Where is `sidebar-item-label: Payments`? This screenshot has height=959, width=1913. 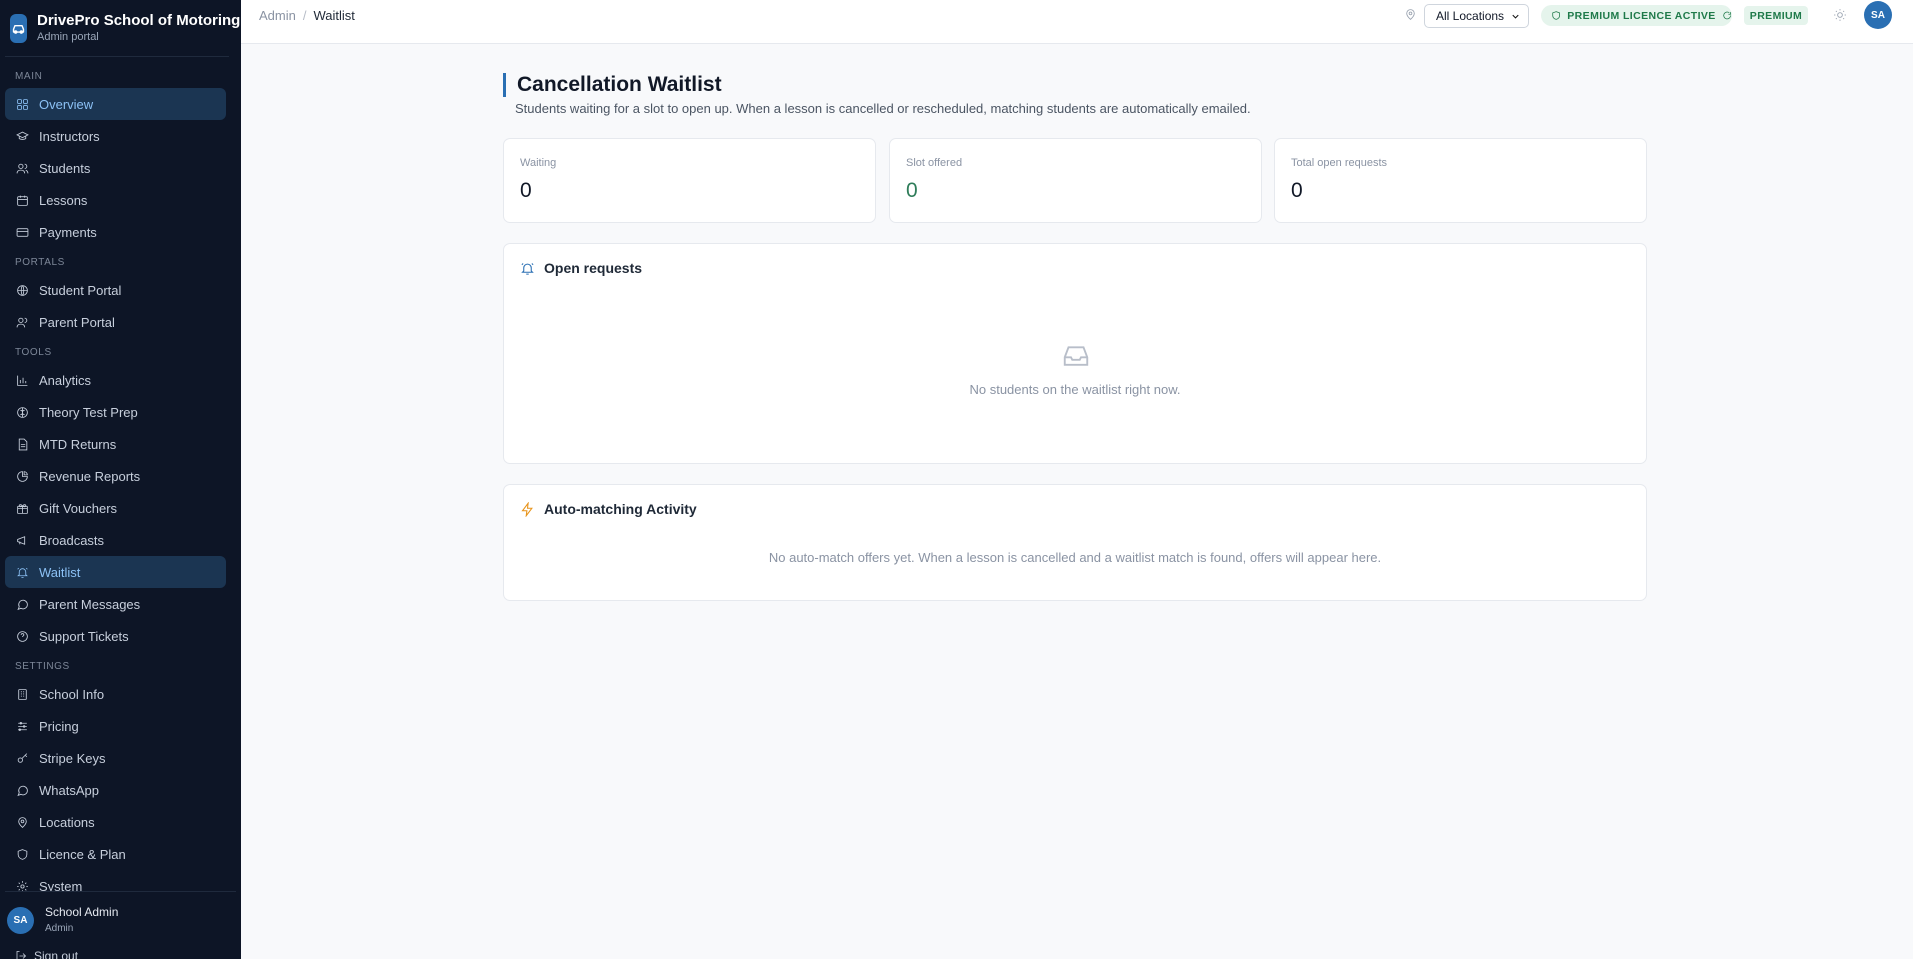 sidebar-item-label: Payments is located at coordinates (68, 232).